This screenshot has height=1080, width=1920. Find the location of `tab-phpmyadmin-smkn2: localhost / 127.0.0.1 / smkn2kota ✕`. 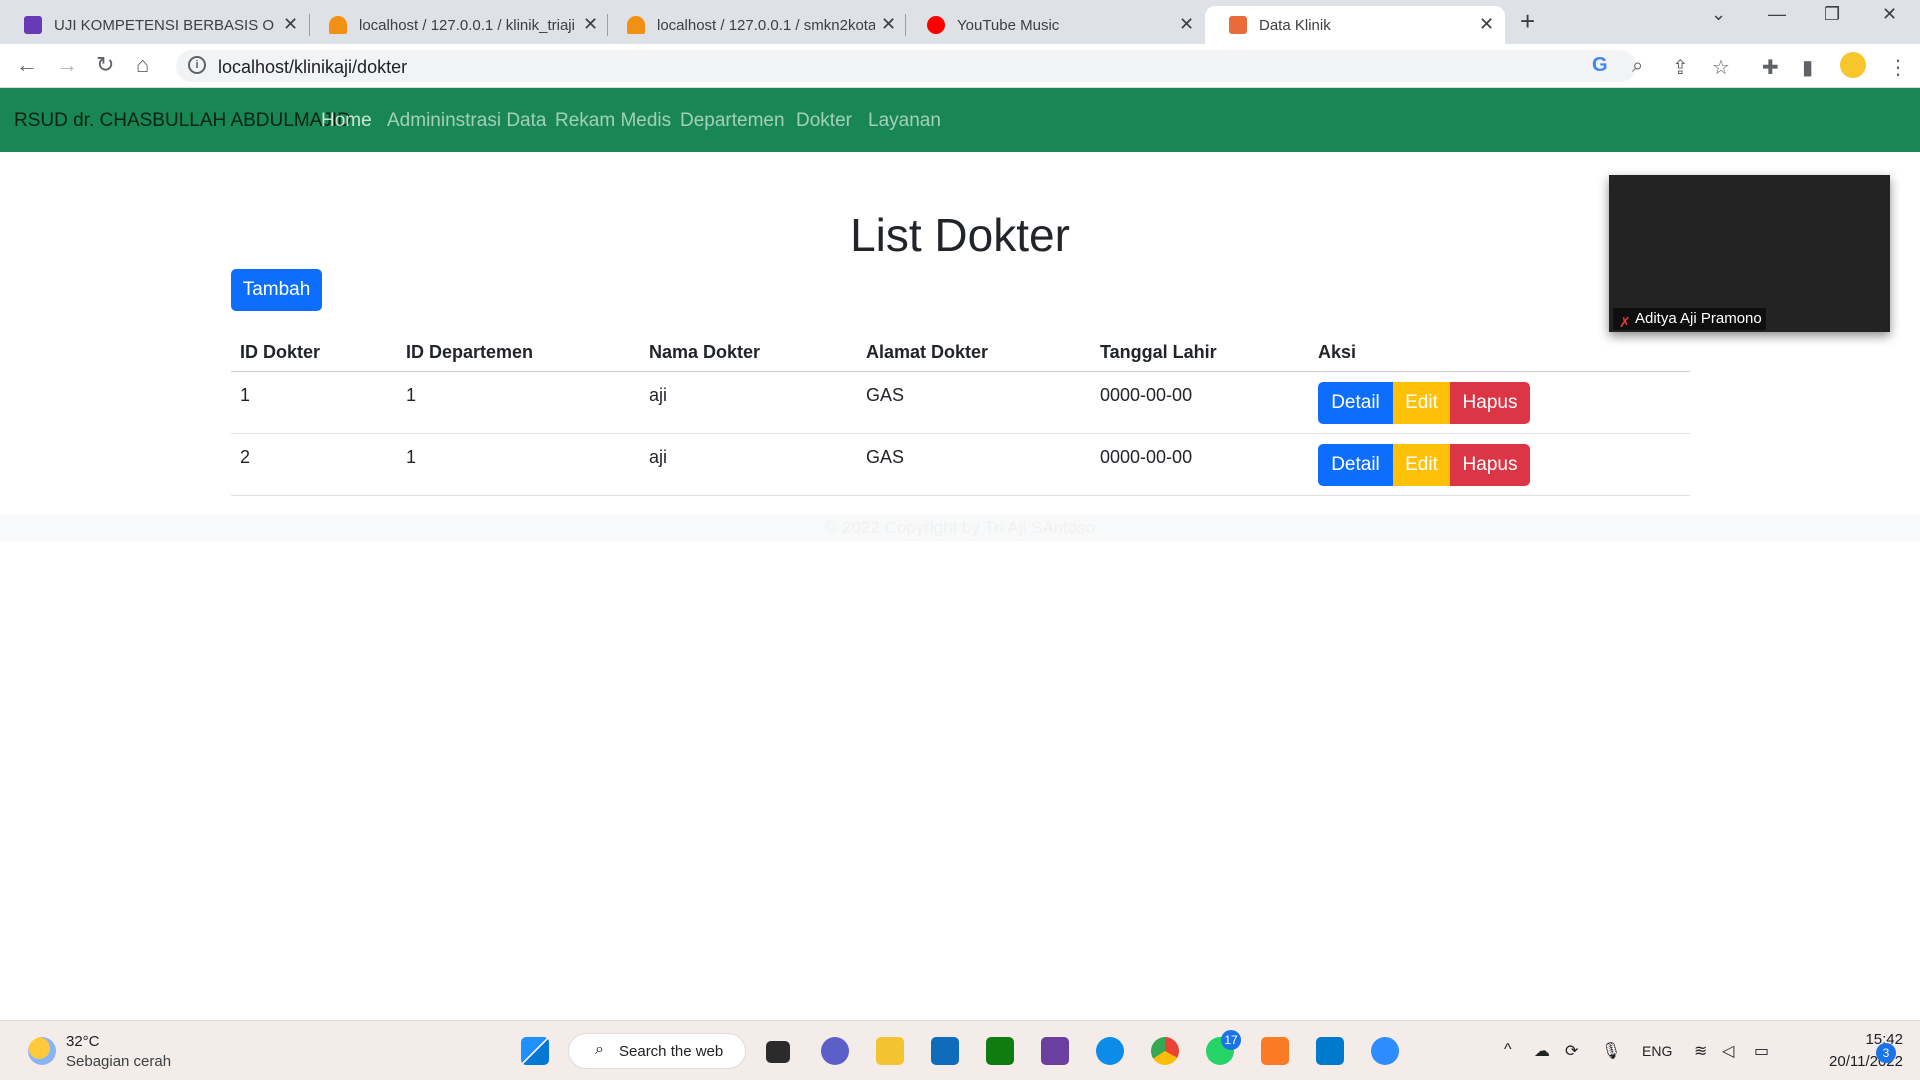

tab-phpmyadmin-smkn2: localhost / 127.0.0.1 / smkn2kota ✕ is located at coordinates (753, 25).